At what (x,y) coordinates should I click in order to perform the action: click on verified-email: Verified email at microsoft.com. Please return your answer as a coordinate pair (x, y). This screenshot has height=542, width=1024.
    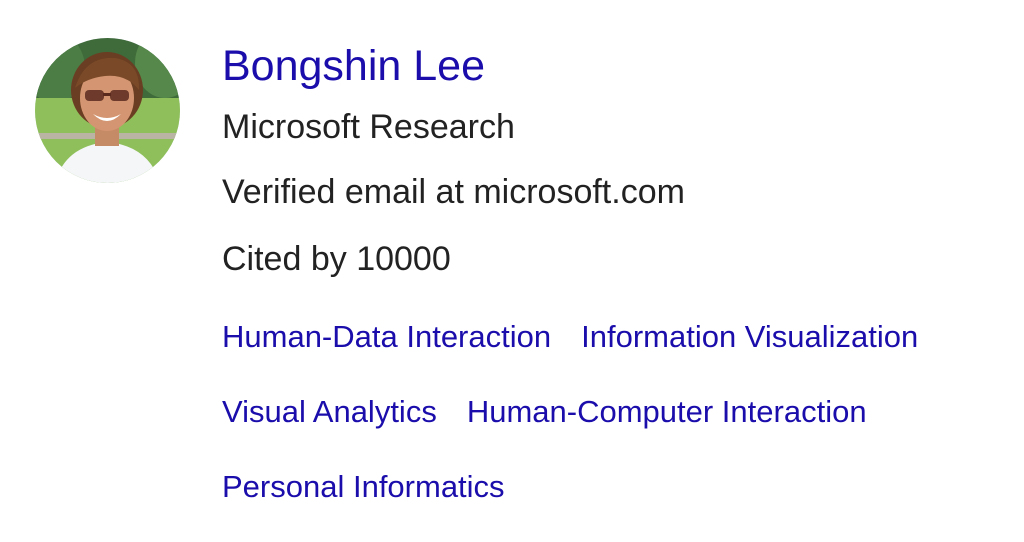
    Looking at the image, I should click on (453, 192).